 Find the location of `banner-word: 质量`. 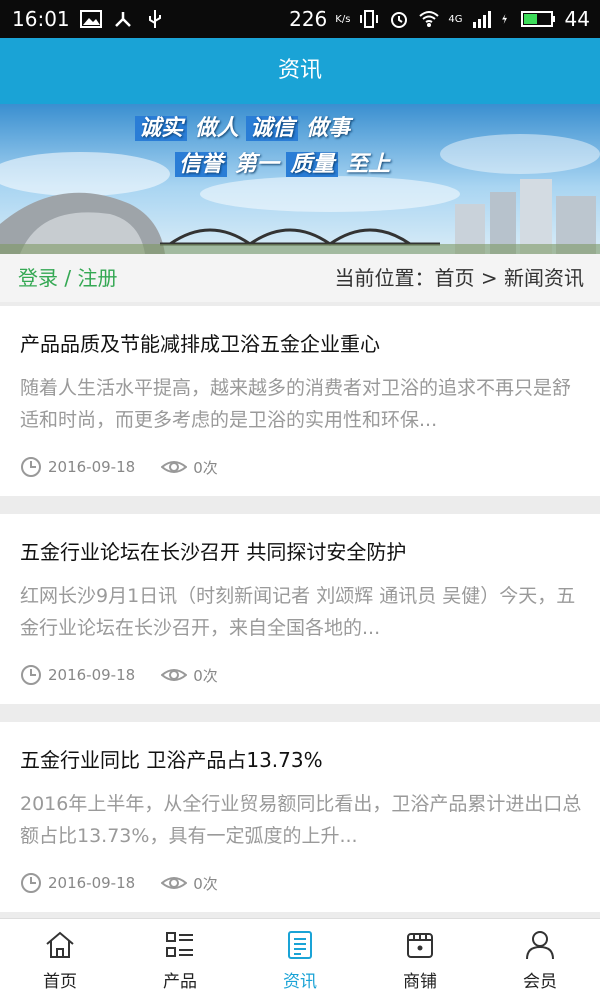

banner-word: 质量 is located at coordinates (312, 164).